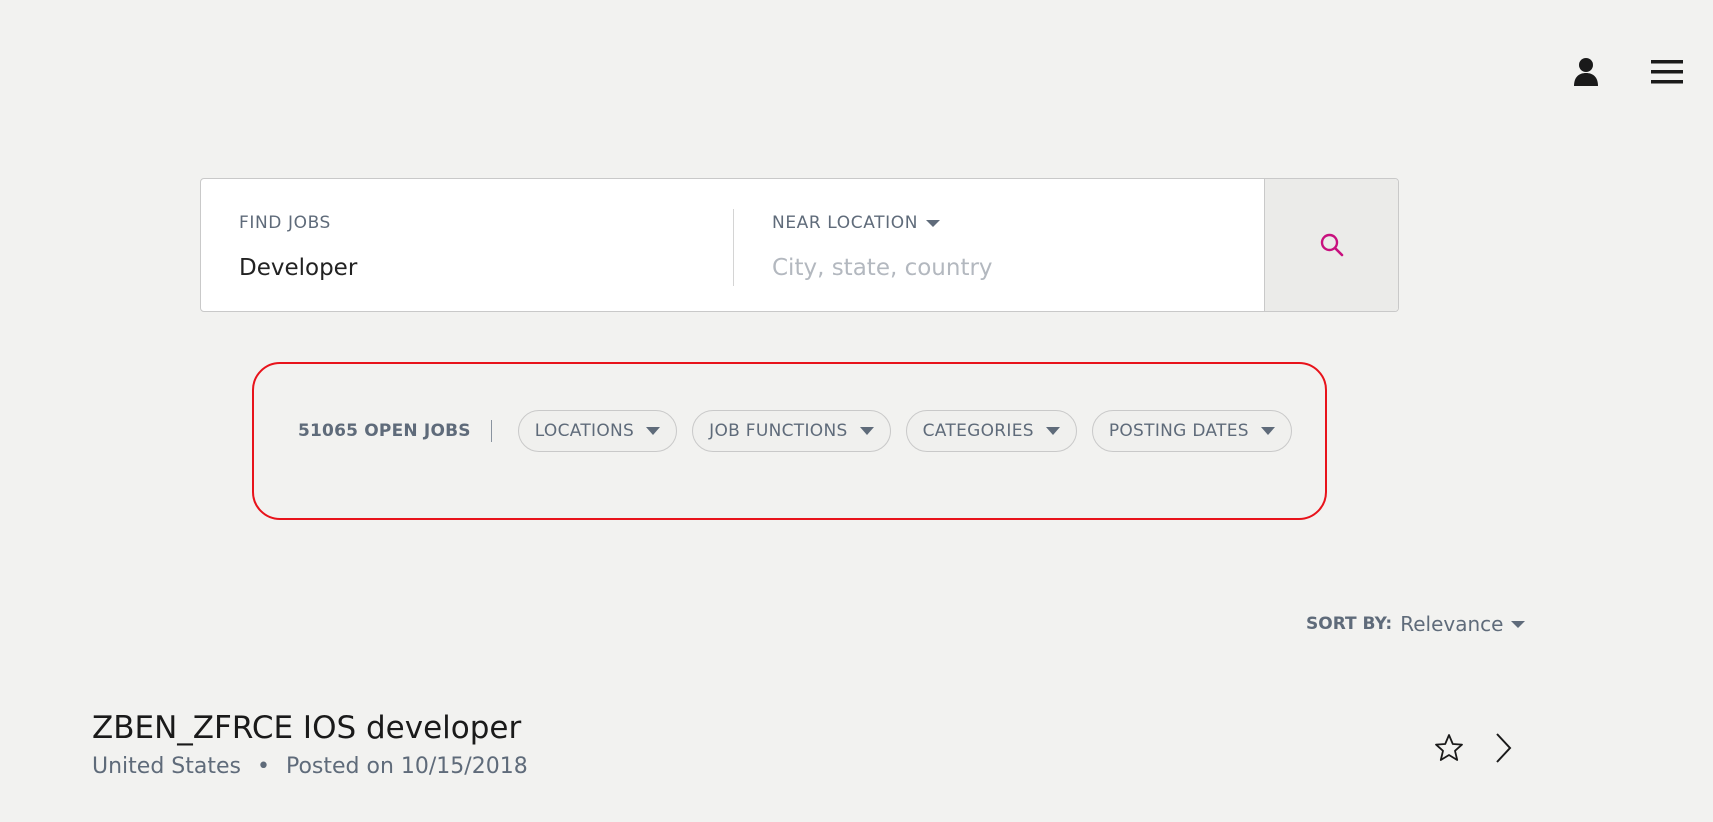 The height and width of the screenshot is (822, 1713). I want to click on filter-label: JOB FUNCTIONS, so click(778, 431).